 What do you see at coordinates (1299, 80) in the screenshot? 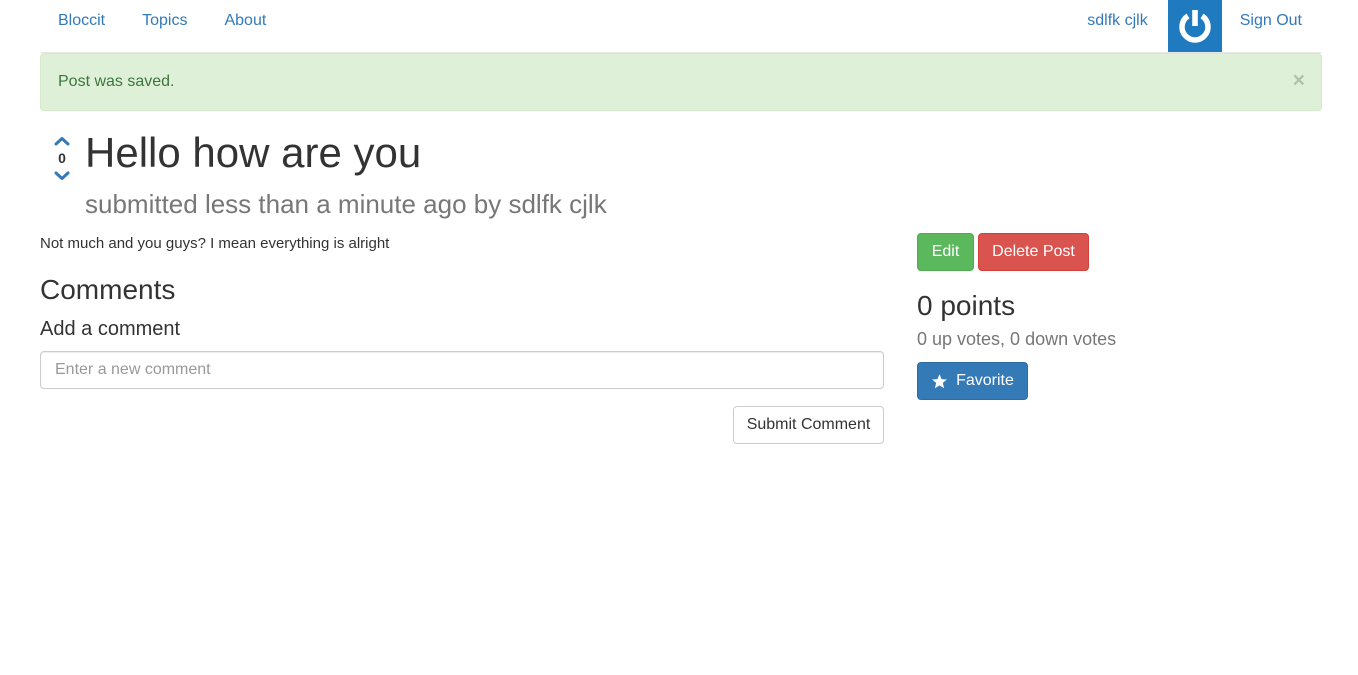
I see `close-icon: ×` at bounding box center [1299, 80].